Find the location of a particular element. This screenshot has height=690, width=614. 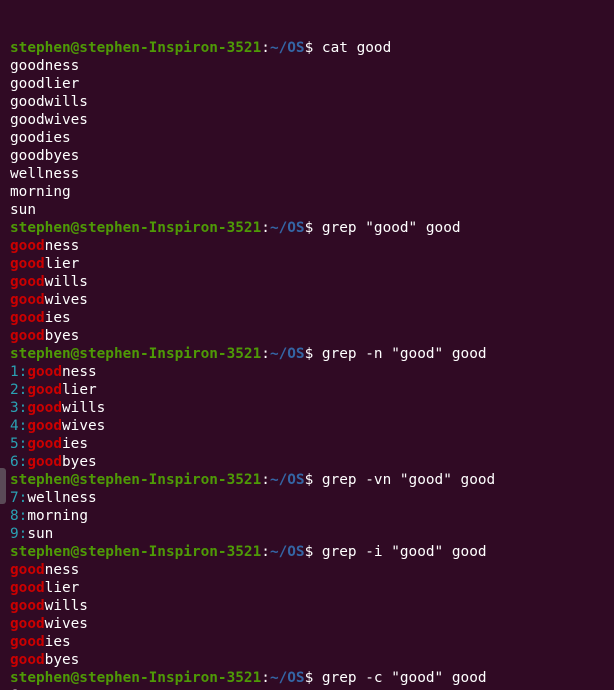

command-text: grep "good" good is located at coordinates (391, 228).